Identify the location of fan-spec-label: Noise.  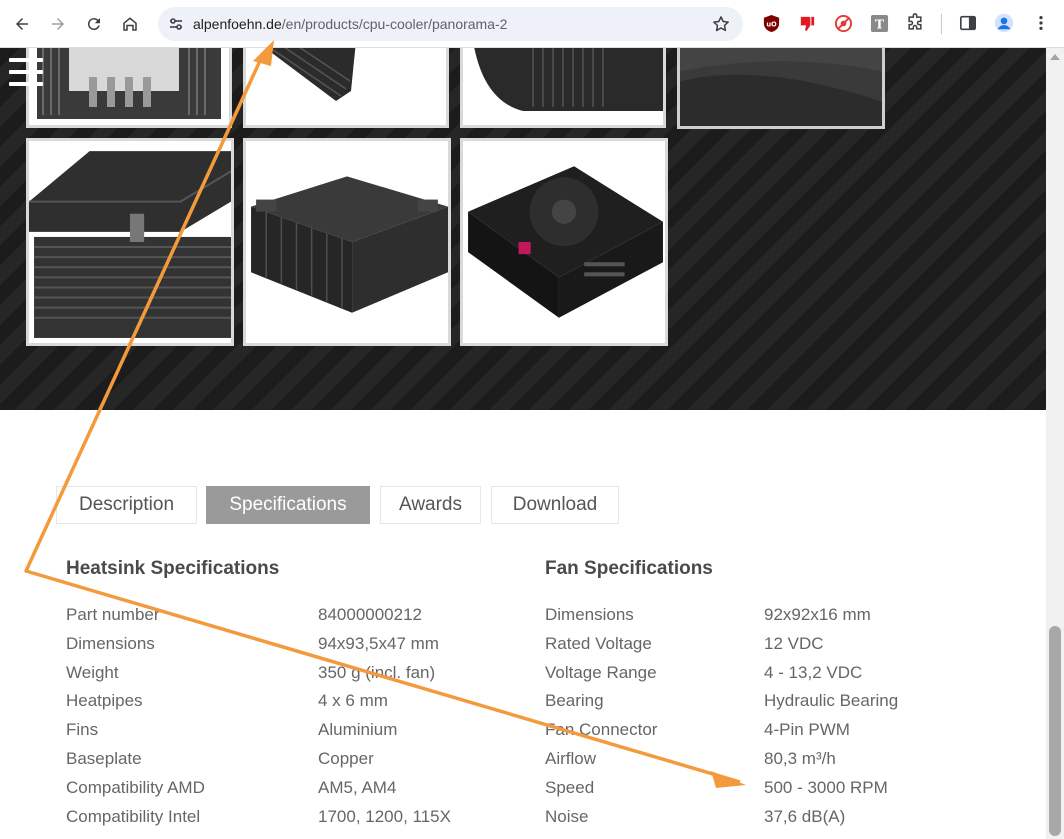
(567, 816).